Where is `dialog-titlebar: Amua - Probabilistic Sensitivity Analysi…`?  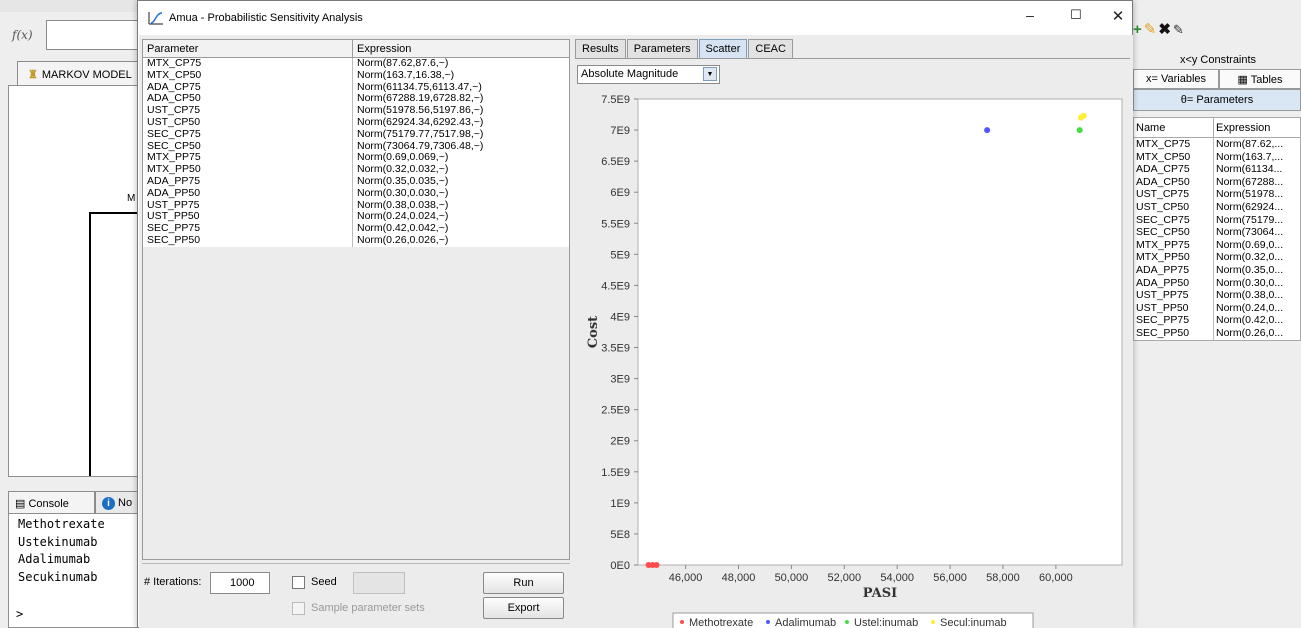 dialog-titlebar: Amua - Probabilistic Sensitivity Analysi… is located at coordinates (635, 18).